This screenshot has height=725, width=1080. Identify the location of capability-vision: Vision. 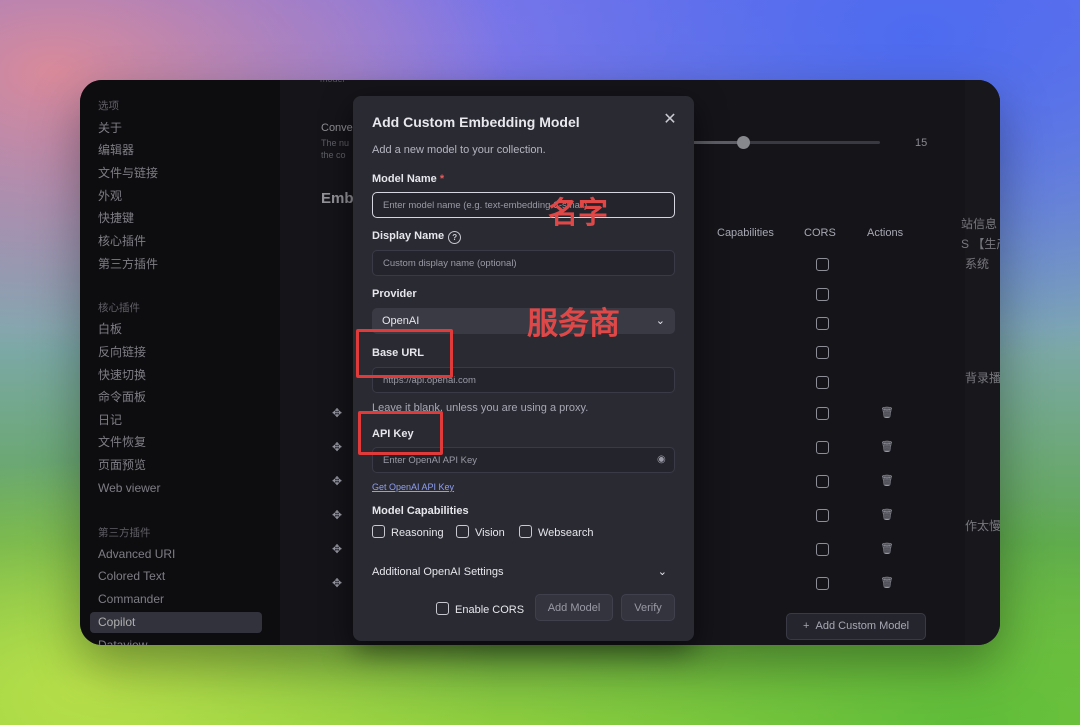
(480, 532).